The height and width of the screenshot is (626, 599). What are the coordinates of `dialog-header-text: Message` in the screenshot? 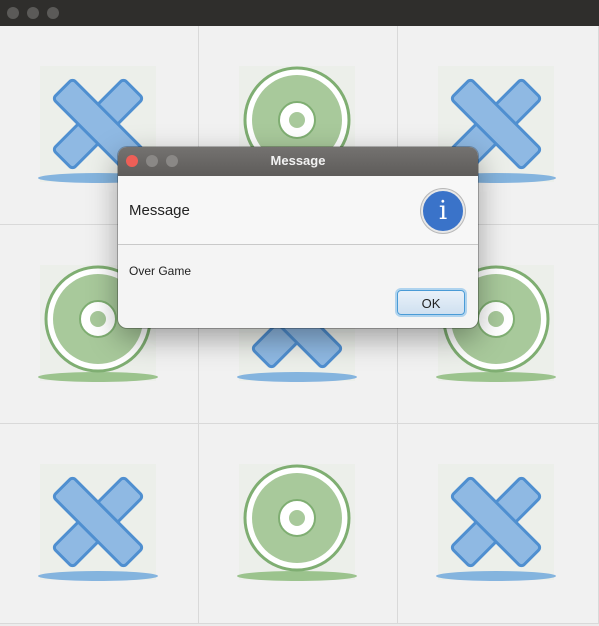 It's located at (159, 210).